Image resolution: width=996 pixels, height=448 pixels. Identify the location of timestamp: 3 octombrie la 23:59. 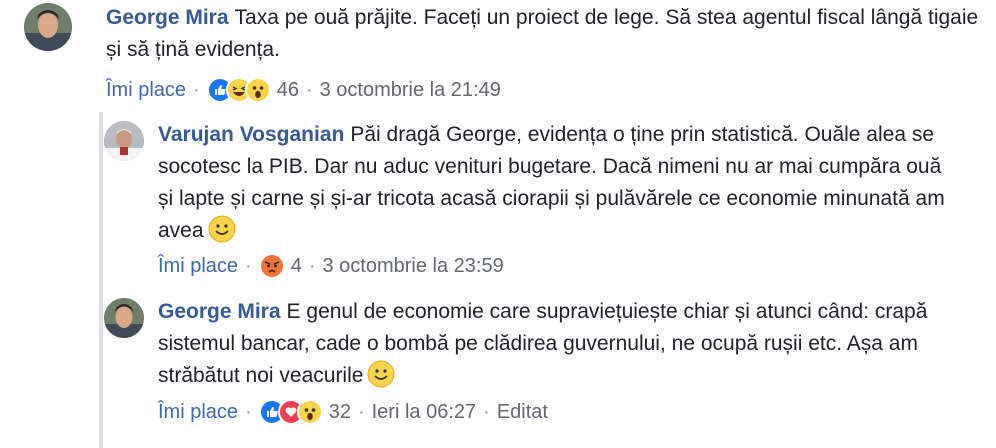
(413, 266).